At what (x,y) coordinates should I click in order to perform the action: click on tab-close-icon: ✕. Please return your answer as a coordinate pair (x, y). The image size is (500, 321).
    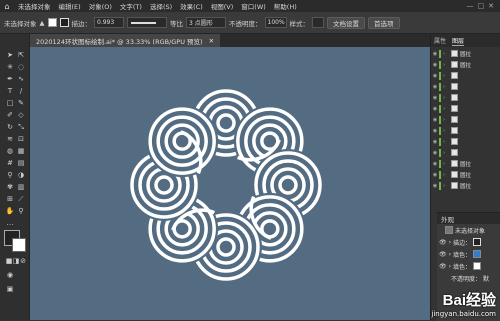
    Looking at the image, I should click on (211, 41).